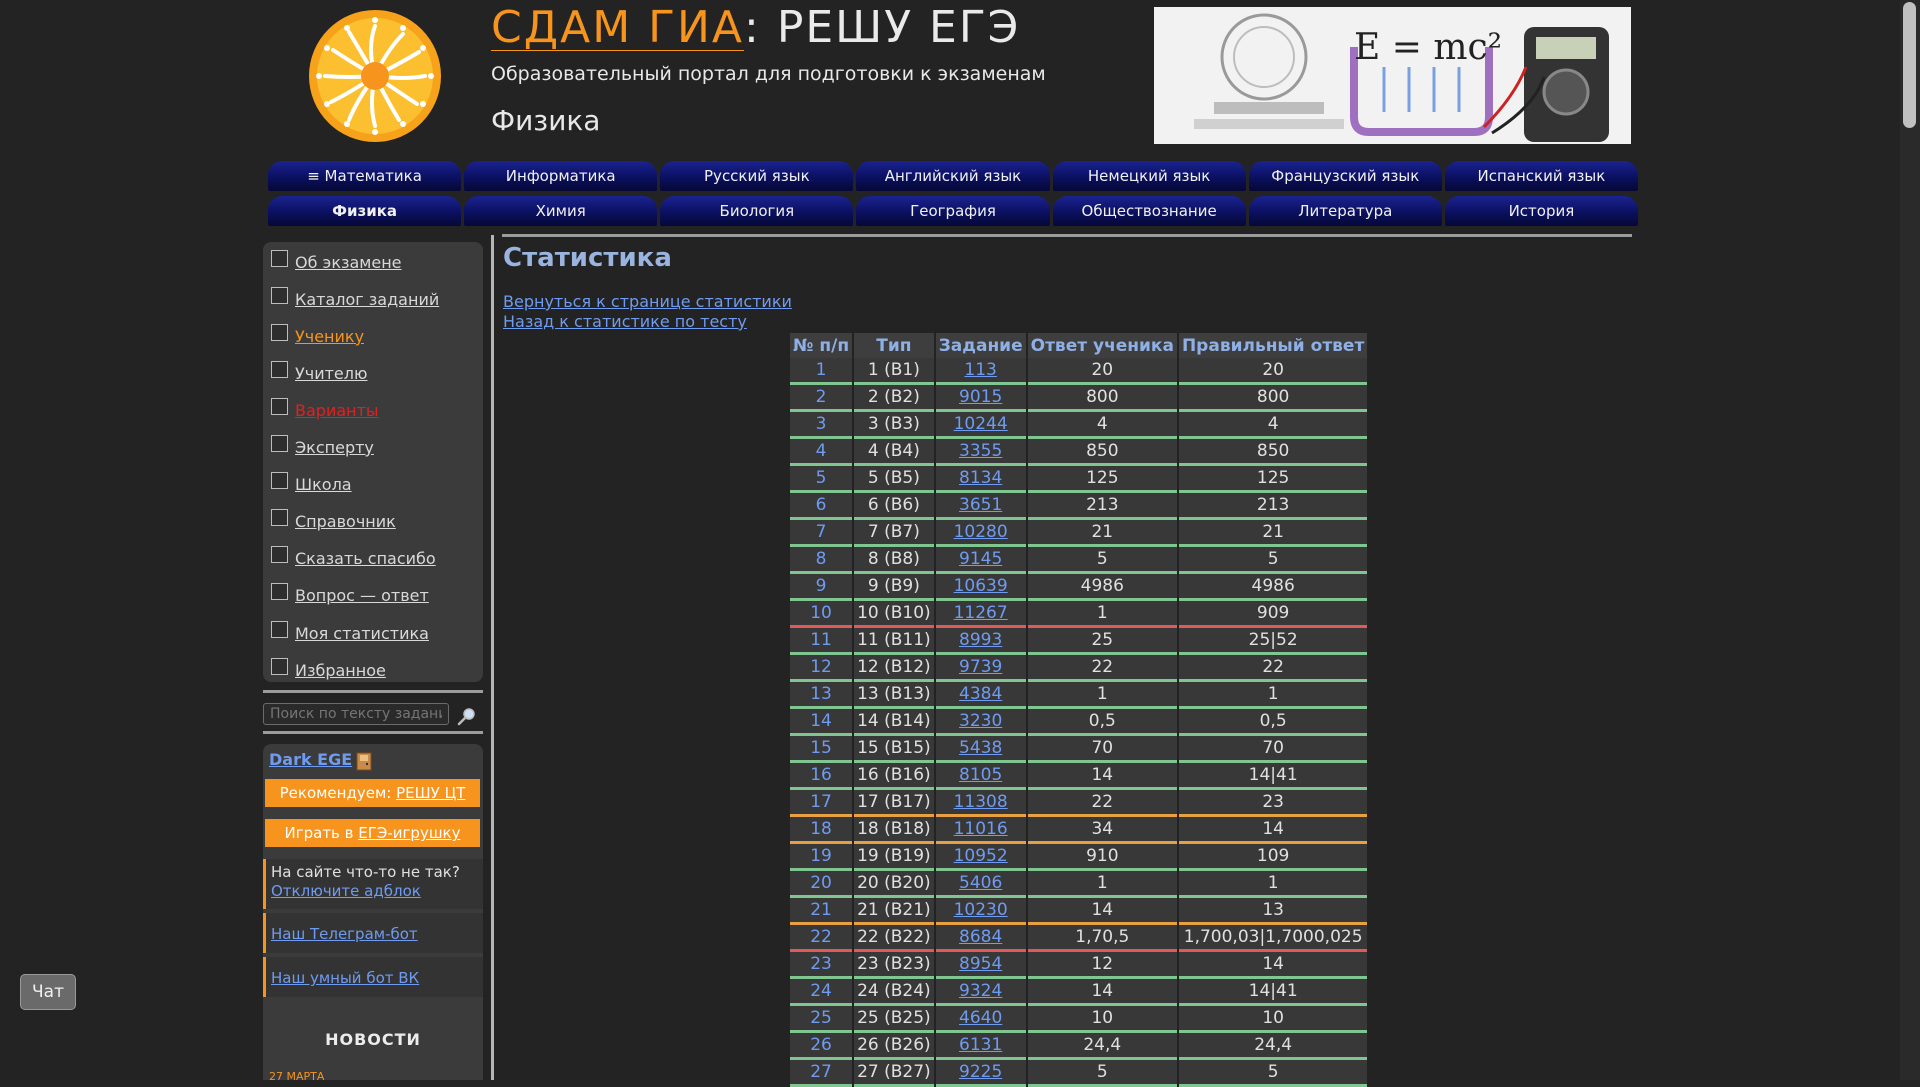 This screenshot has height=1087, width=1920. I want to click on task-link: 9324, so click(980, 991).